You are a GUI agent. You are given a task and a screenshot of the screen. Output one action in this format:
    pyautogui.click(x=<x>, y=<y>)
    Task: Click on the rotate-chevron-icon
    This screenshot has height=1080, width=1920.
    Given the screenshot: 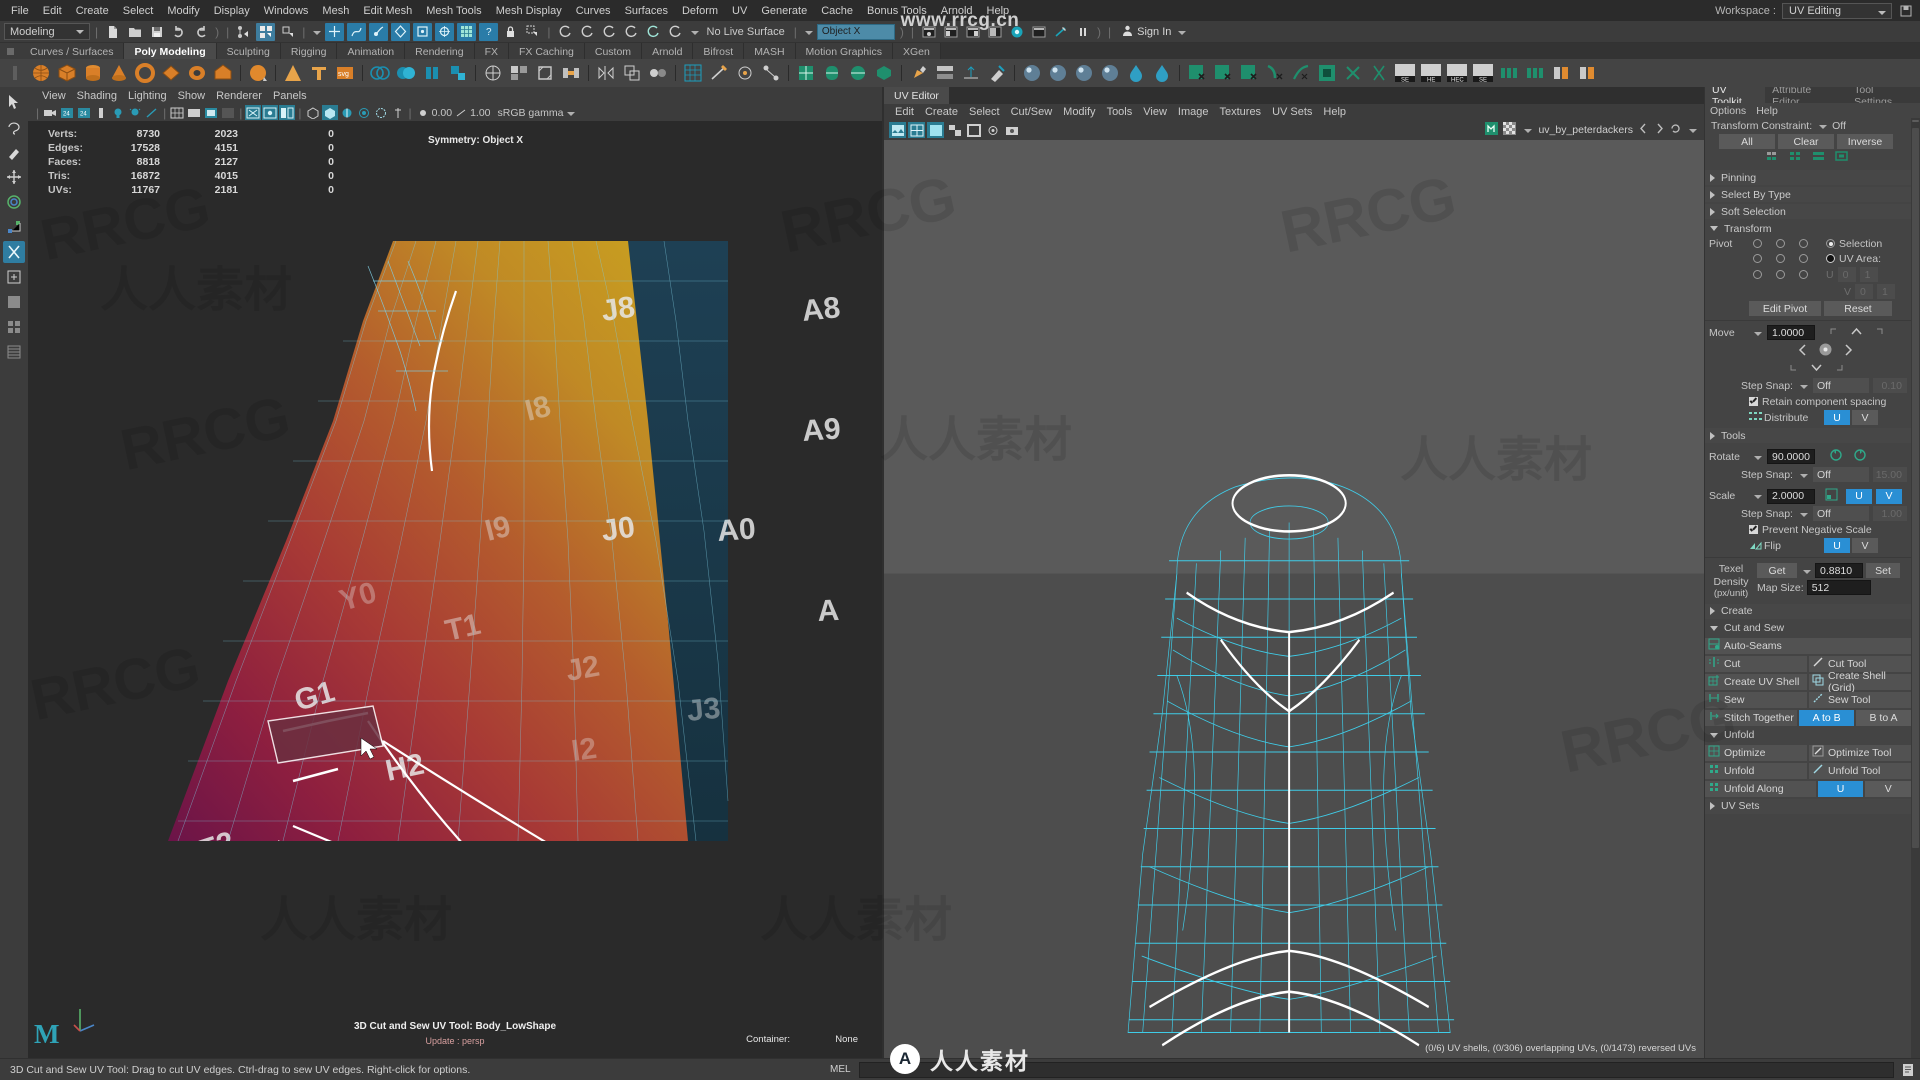 What is the action you would take?
    pyautogui.click(x=1757, y=457)
    